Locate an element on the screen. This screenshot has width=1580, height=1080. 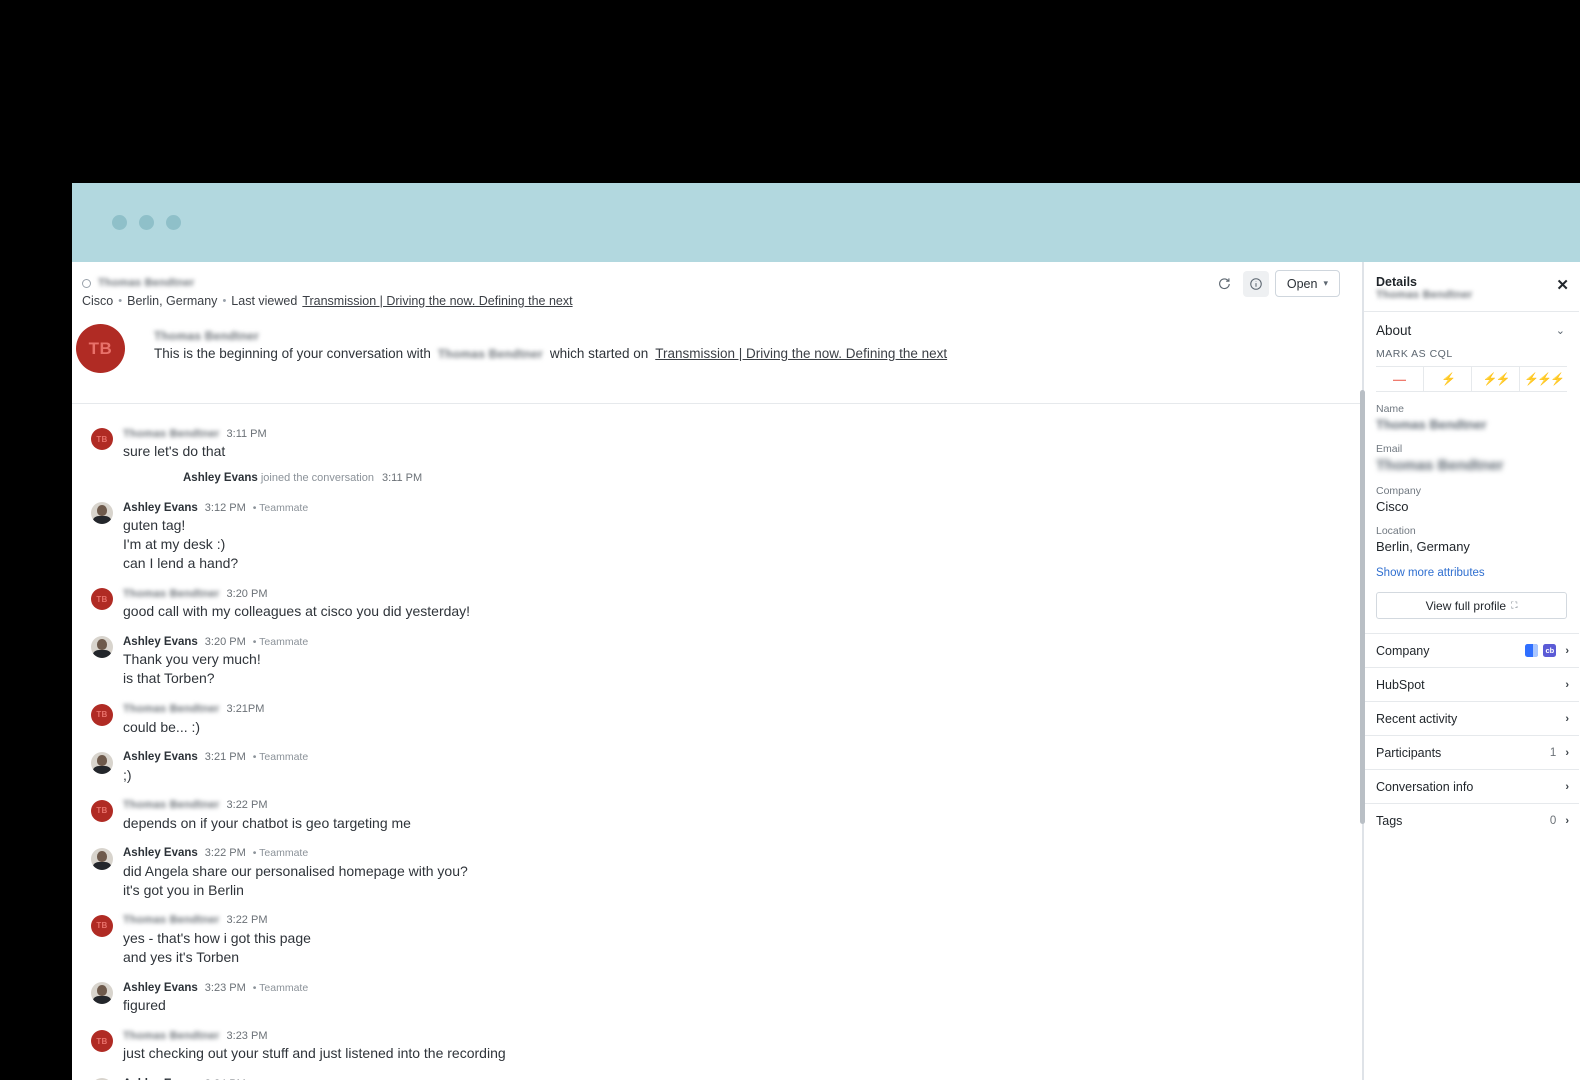
cql-option-none: — is located at coordinates (1400, 379).